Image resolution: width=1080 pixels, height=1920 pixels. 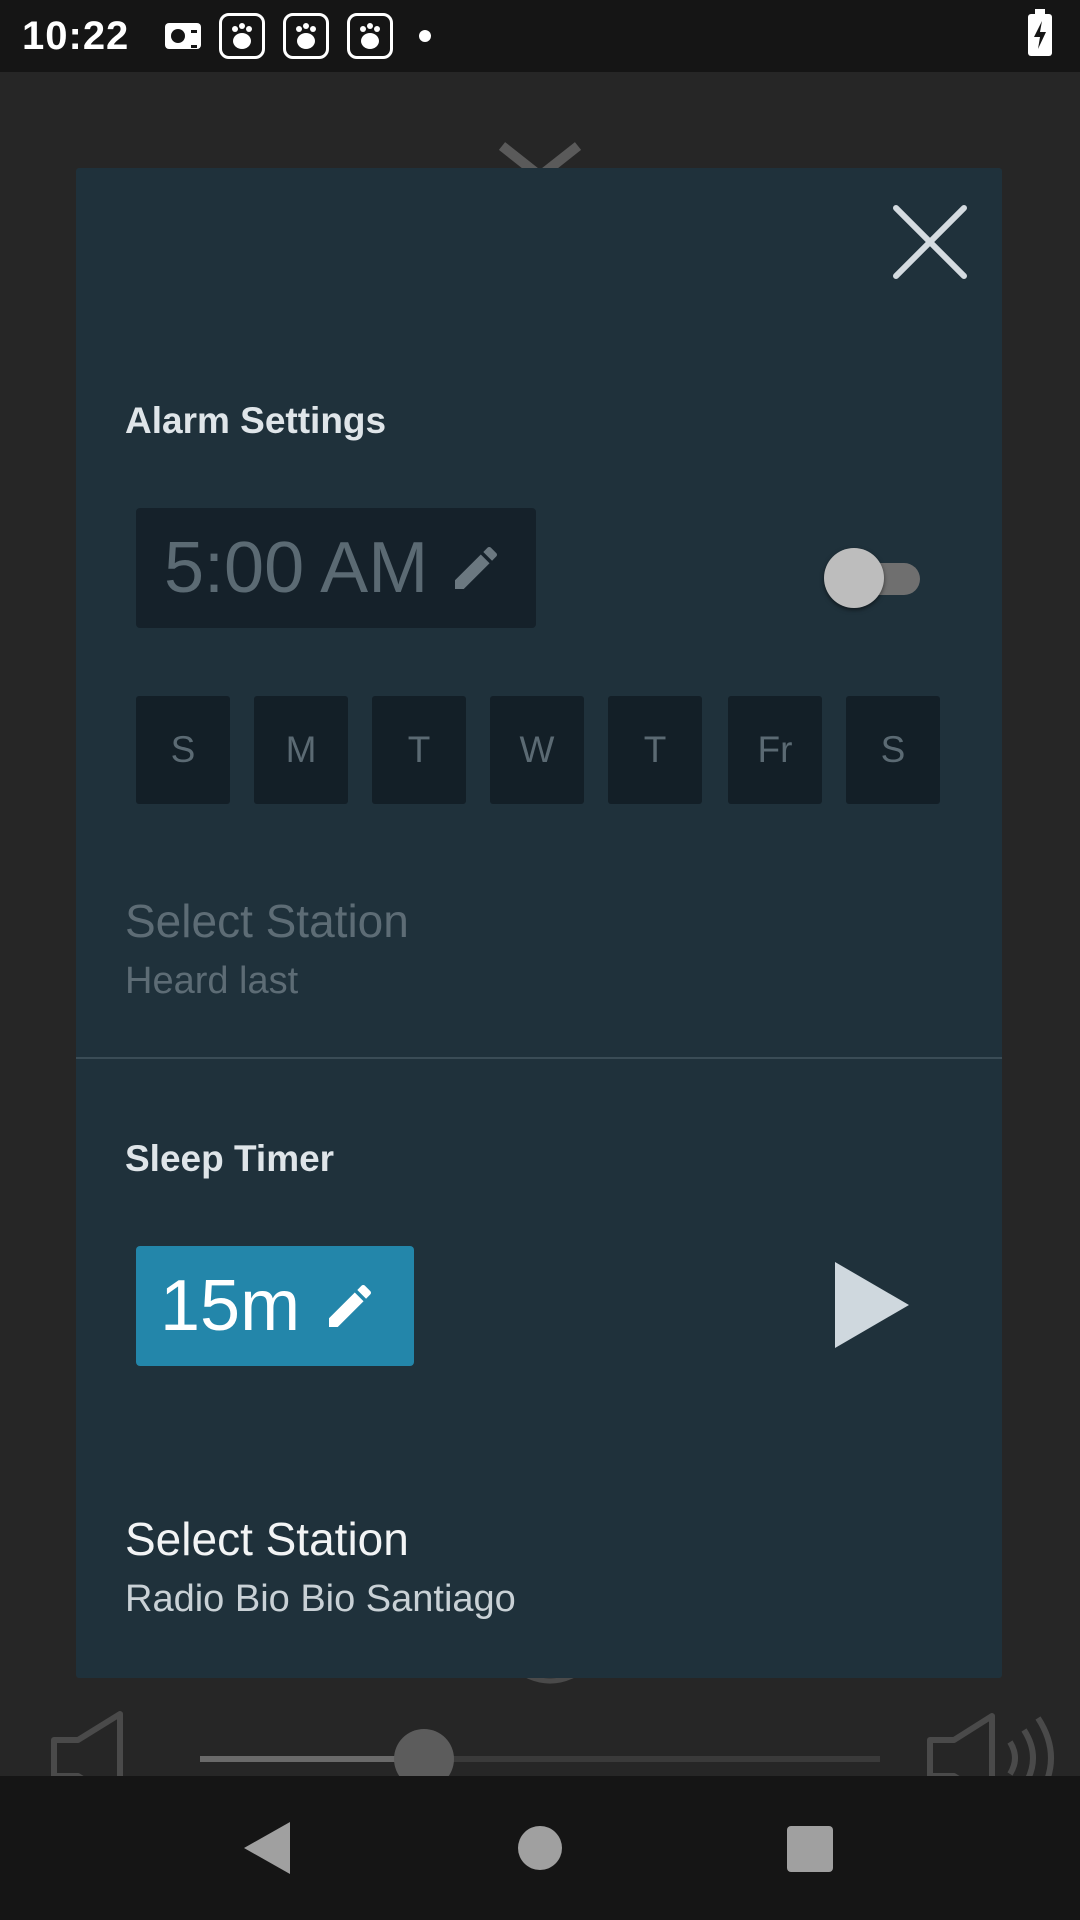 What do you see at coordinates (320, 1599) in the screenshot?
I see `sleep-station-subtitle: Radio Bio Bio Santiago` at bounding box center [320, 1599].